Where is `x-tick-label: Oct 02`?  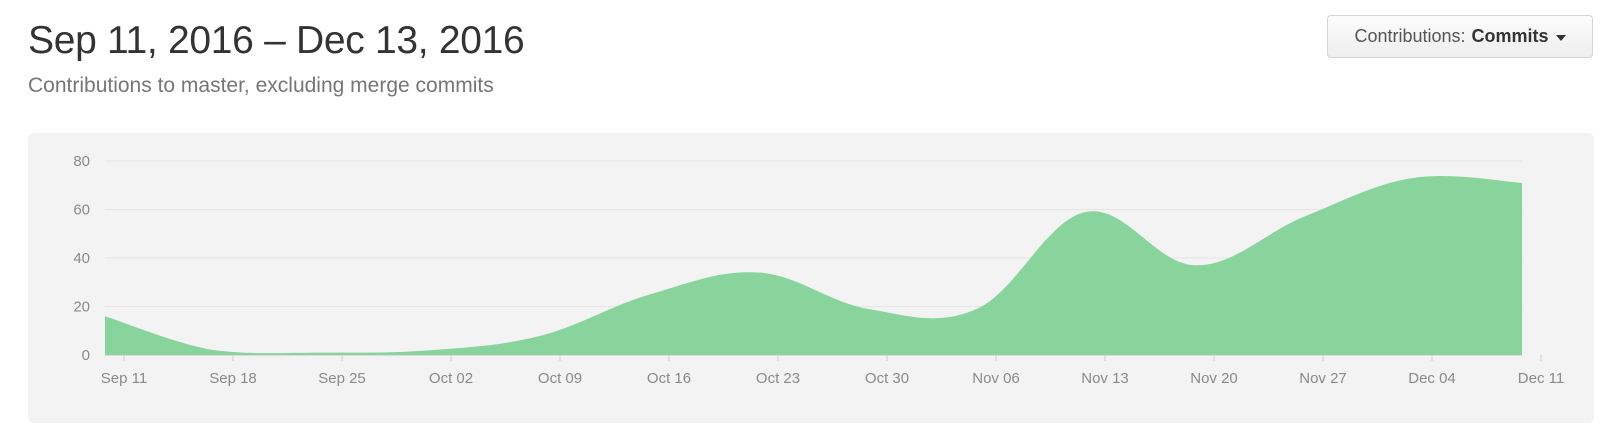
x-tick-label: Oct 02 is located at coordinates (451, 378).